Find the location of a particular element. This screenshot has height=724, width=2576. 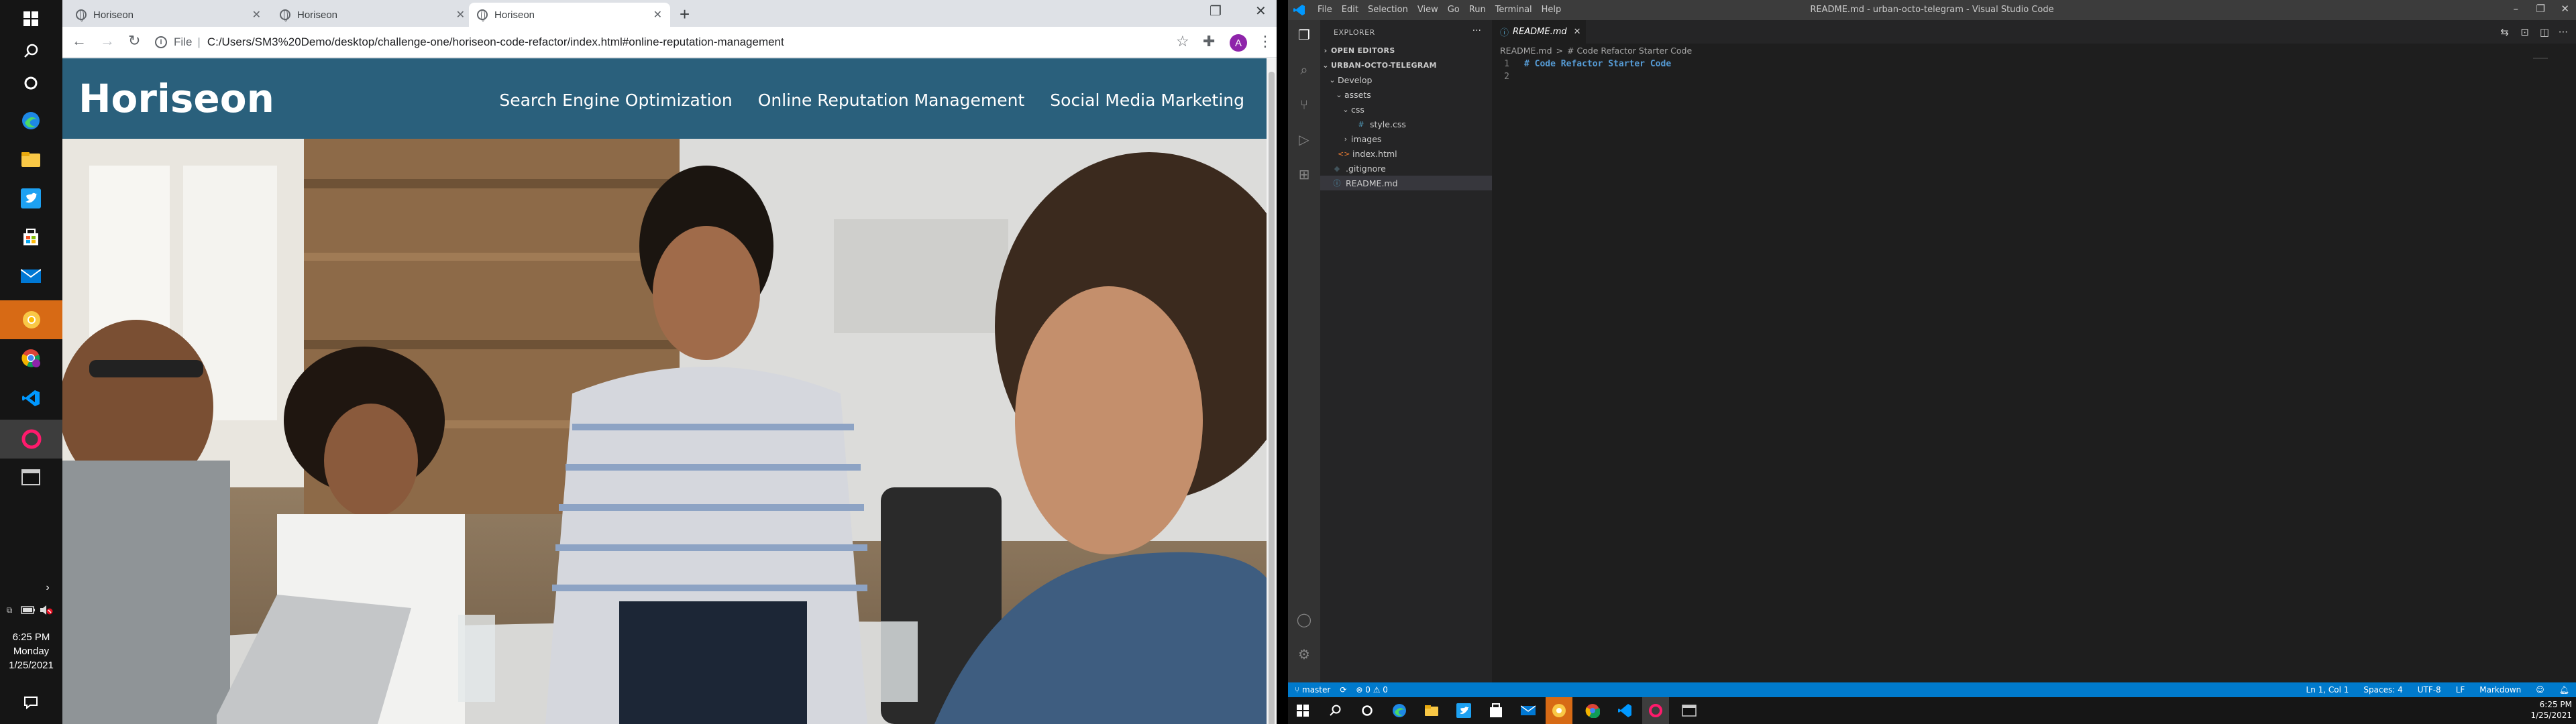

search-icon: ⌕ is located at coordinates (1304, 70).